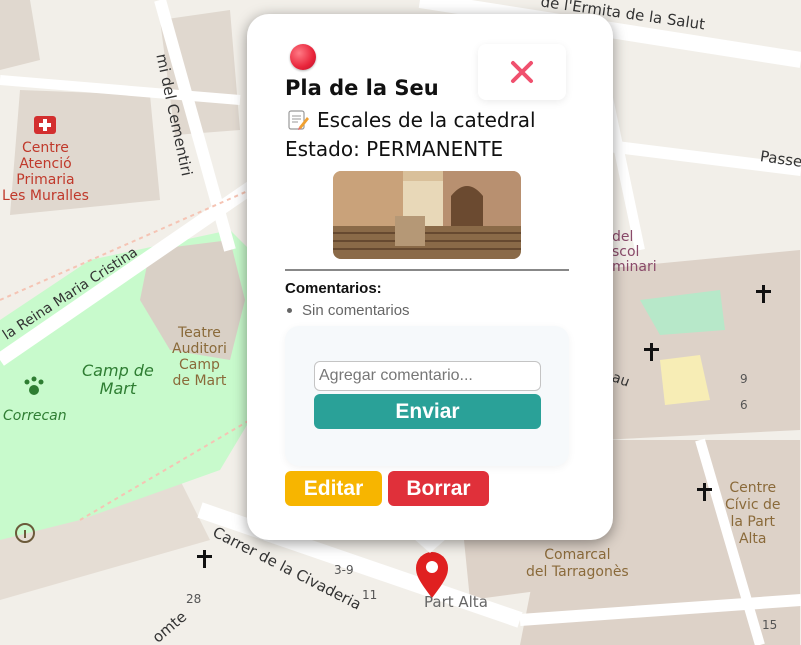 This screenshot has width=801, height=645. I want to click on delete-button: Borrar, so click(438, 488).